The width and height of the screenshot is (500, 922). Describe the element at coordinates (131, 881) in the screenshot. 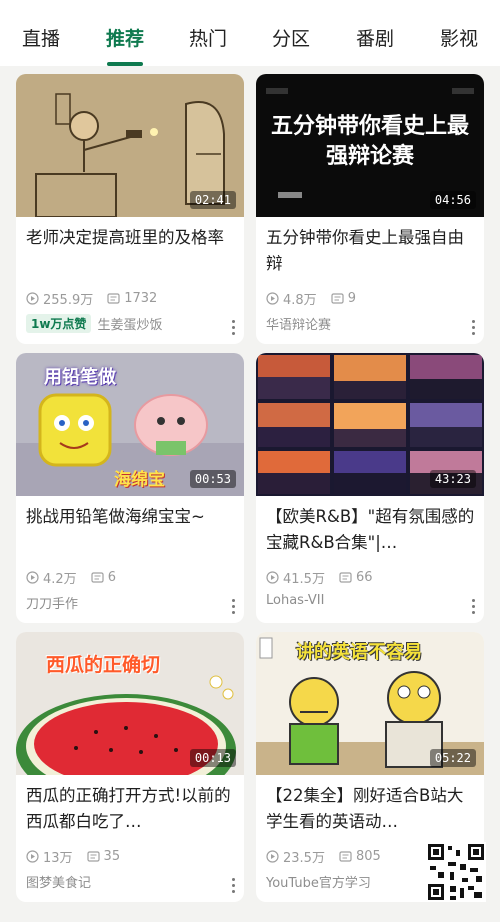

I see `author-row: 图梦美食记` at that location.